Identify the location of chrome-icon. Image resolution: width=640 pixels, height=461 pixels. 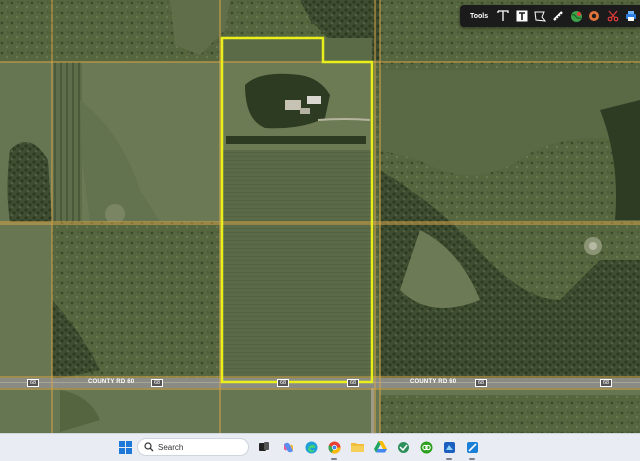
(333, 447).